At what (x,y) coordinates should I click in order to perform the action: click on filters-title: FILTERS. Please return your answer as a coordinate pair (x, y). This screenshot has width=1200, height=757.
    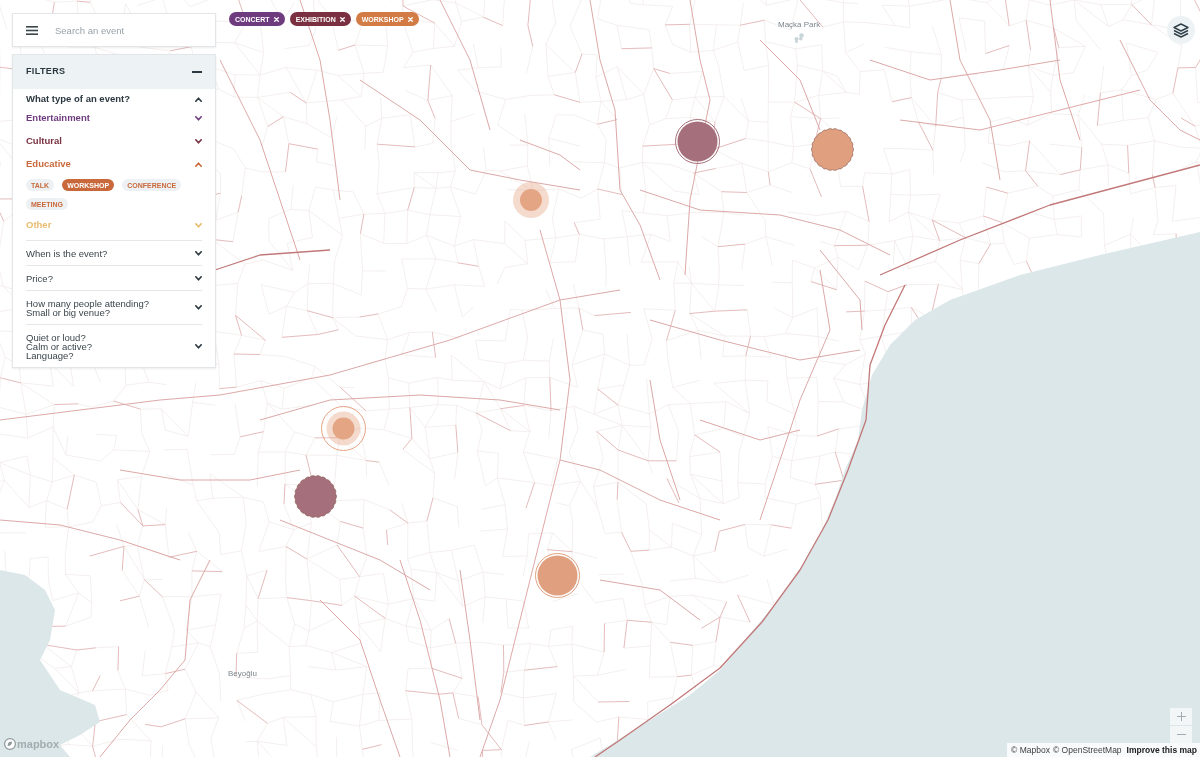
    Looking at the image, I should click on (46, 72).